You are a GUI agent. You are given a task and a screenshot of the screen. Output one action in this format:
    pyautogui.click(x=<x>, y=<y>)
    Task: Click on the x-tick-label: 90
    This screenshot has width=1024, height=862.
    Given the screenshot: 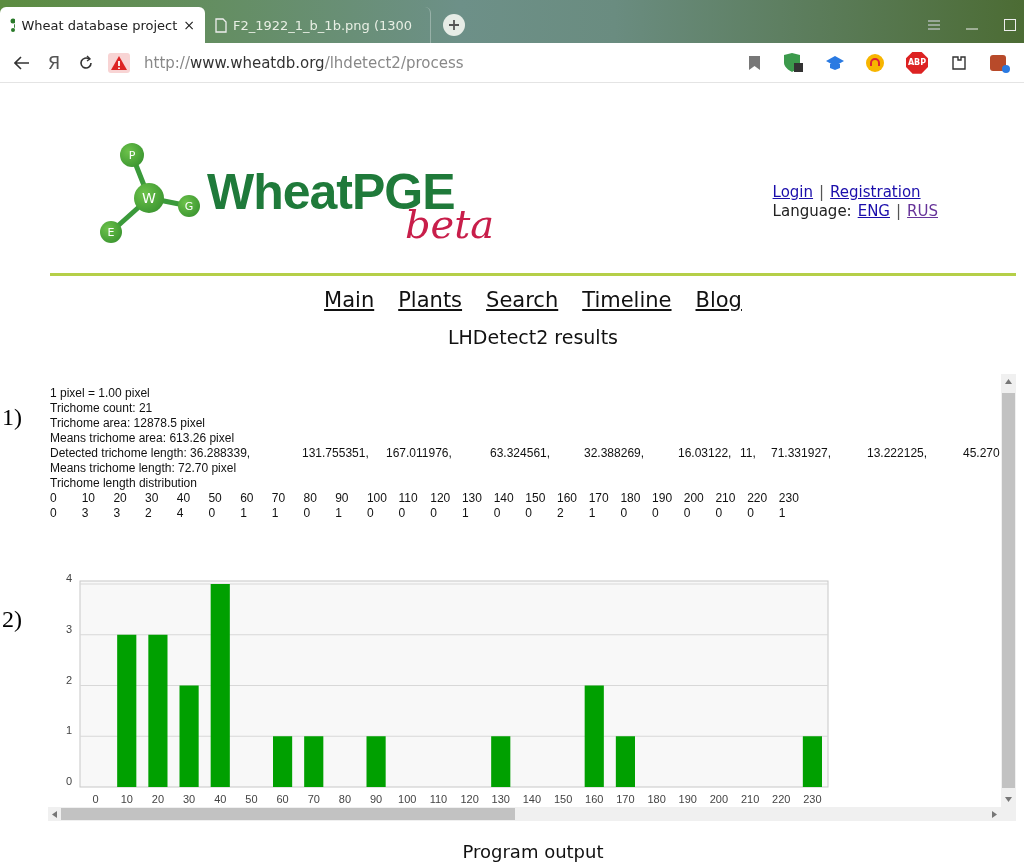 What is the action you would take?
    pyautogui.click(x=376, y=799)
    